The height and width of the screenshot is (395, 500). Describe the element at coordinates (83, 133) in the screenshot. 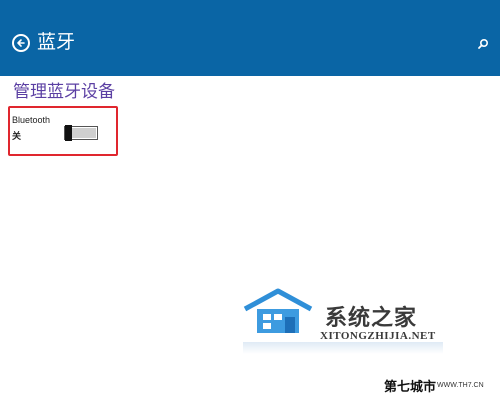

I see `toggle-track` at that location.